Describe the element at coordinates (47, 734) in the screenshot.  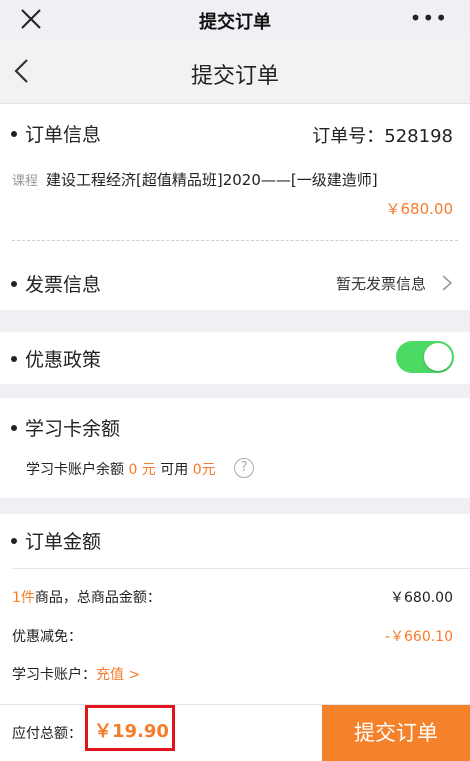
I see `total-label: 应付总额：` at that location.